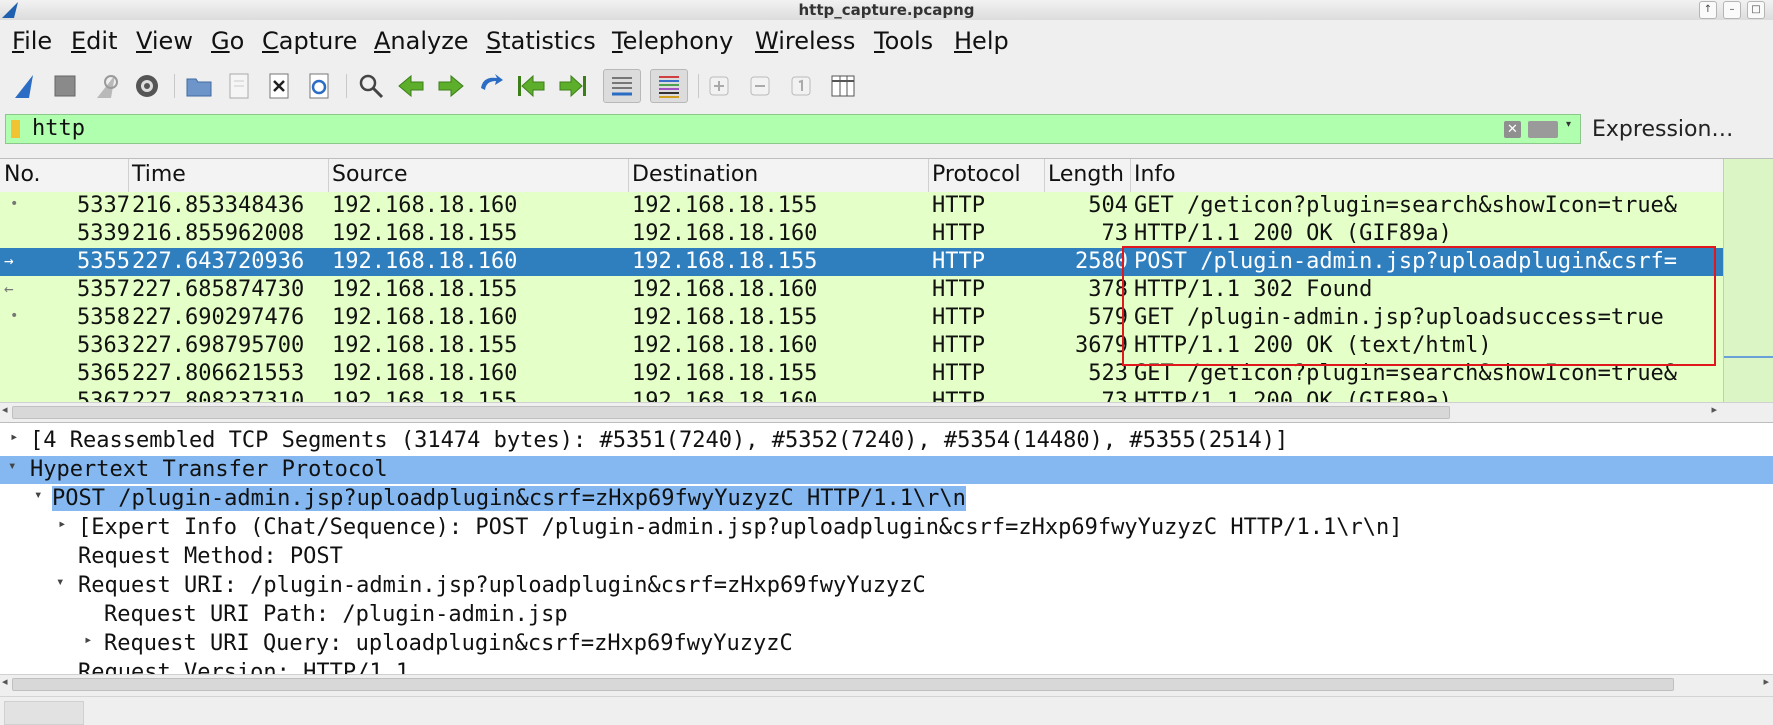 The image size is (1773, 725). Describe the element at coordinates (1748, 281) in the screenshot. I see `packet-minimap` at that location.